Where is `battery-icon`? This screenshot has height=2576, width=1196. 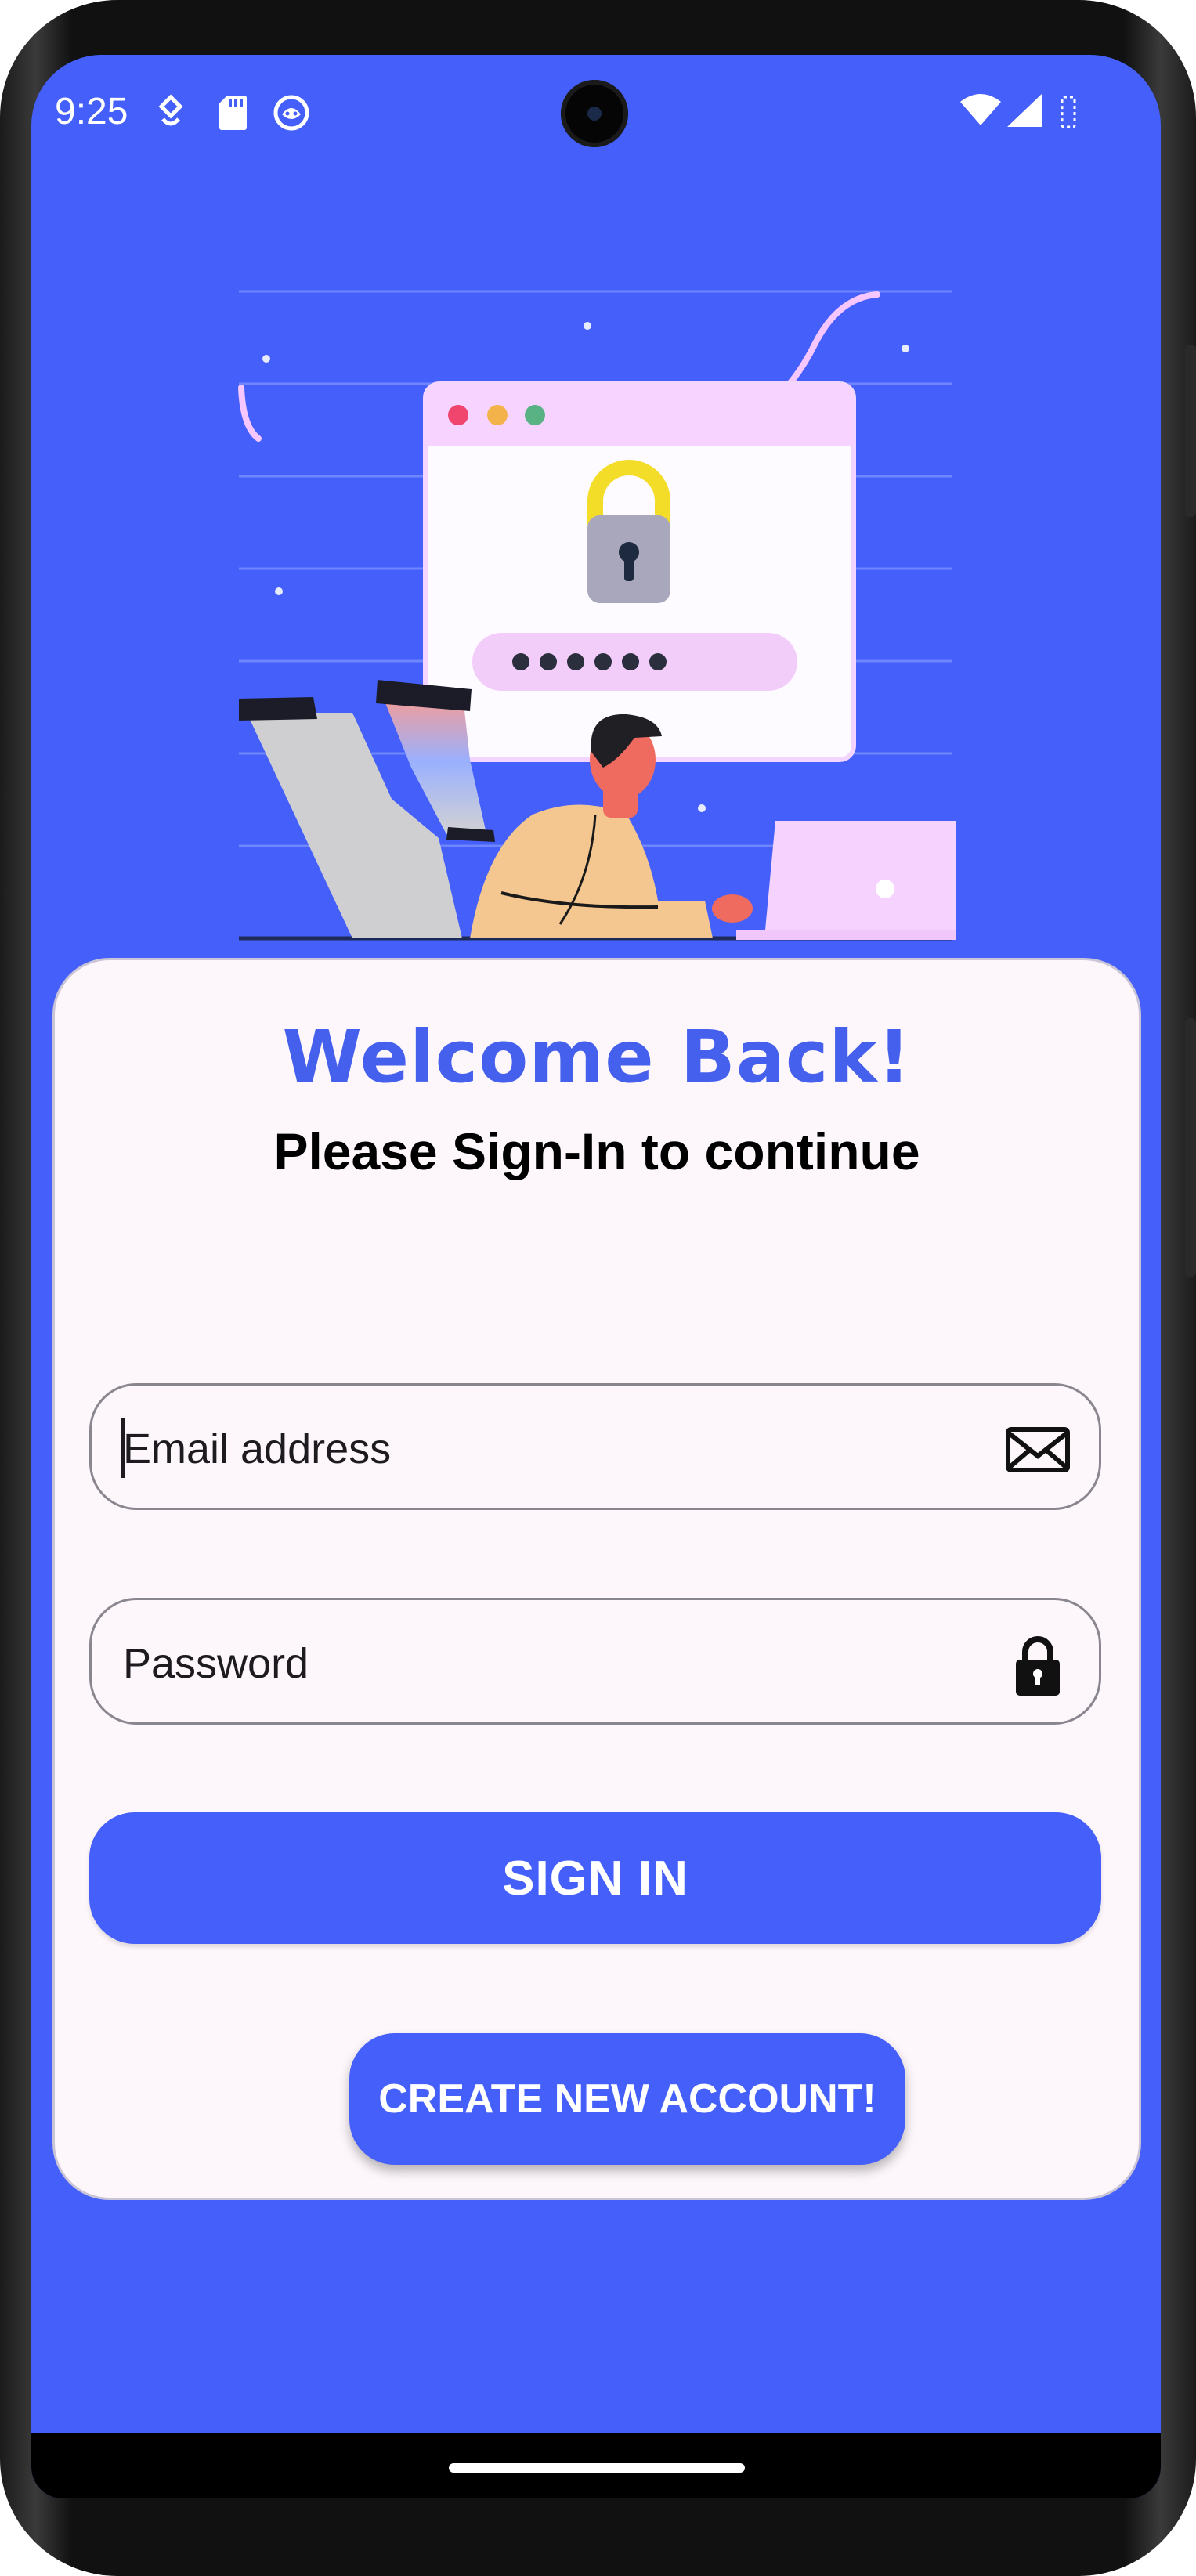 battery-icon is located at coordinates (1068, 112).